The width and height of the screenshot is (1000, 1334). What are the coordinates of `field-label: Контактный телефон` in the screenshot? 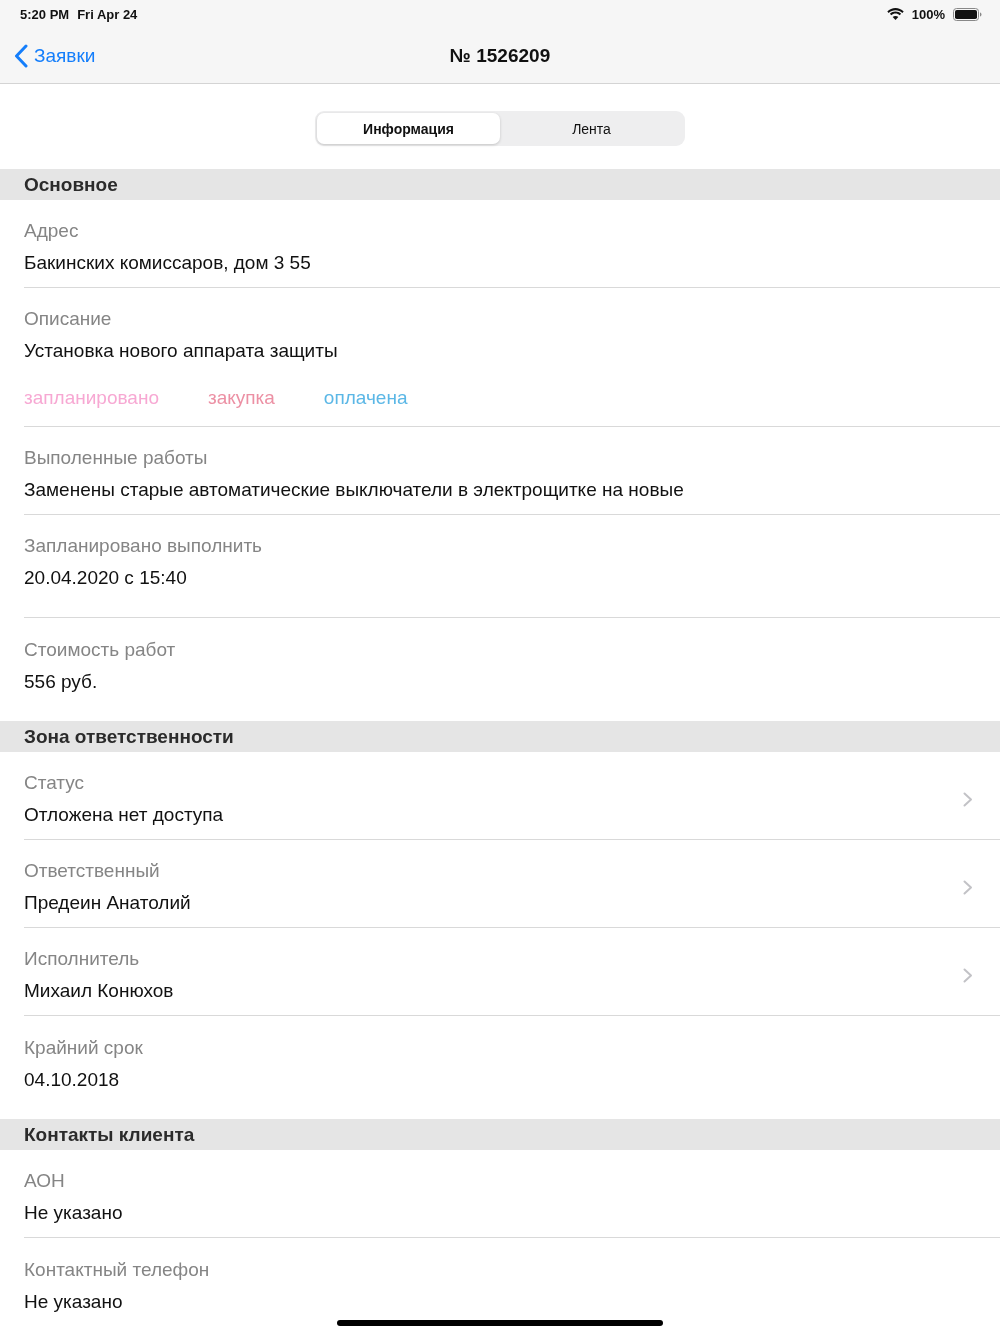 It's located at (117, 1269).